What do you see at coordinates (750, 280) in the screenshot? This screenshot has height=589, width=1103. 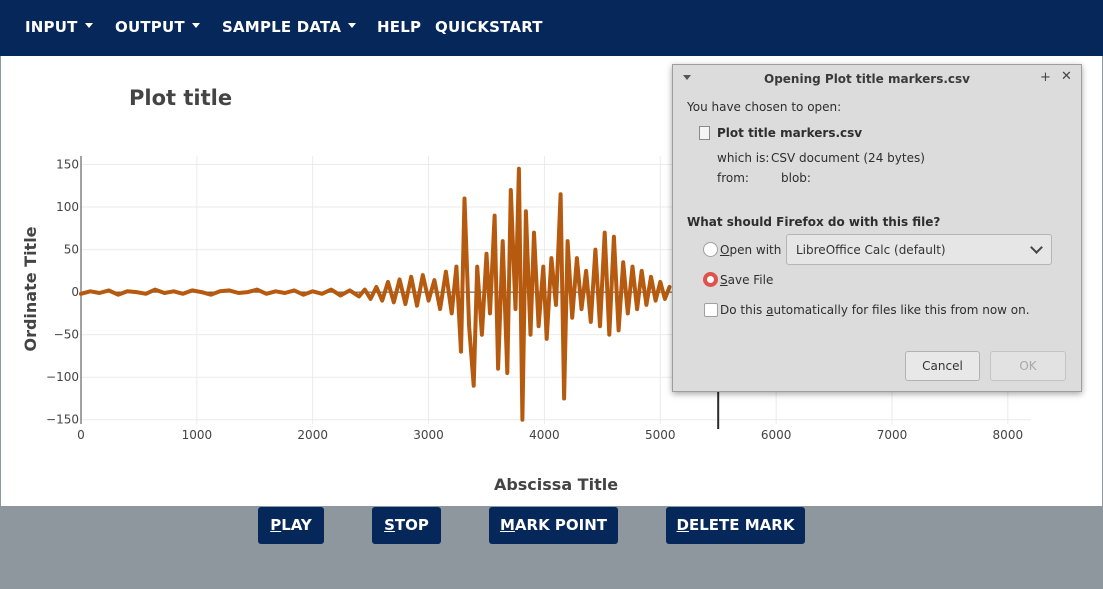 I see `save-file-text: ave File` at bounding box center [750, 280].